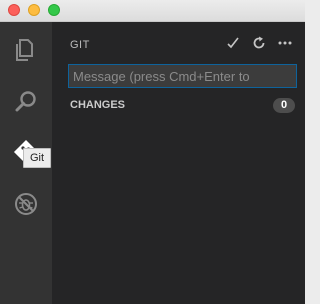 The image size is (320, 304). I want to click on commit-message-input, so click(182, 76).